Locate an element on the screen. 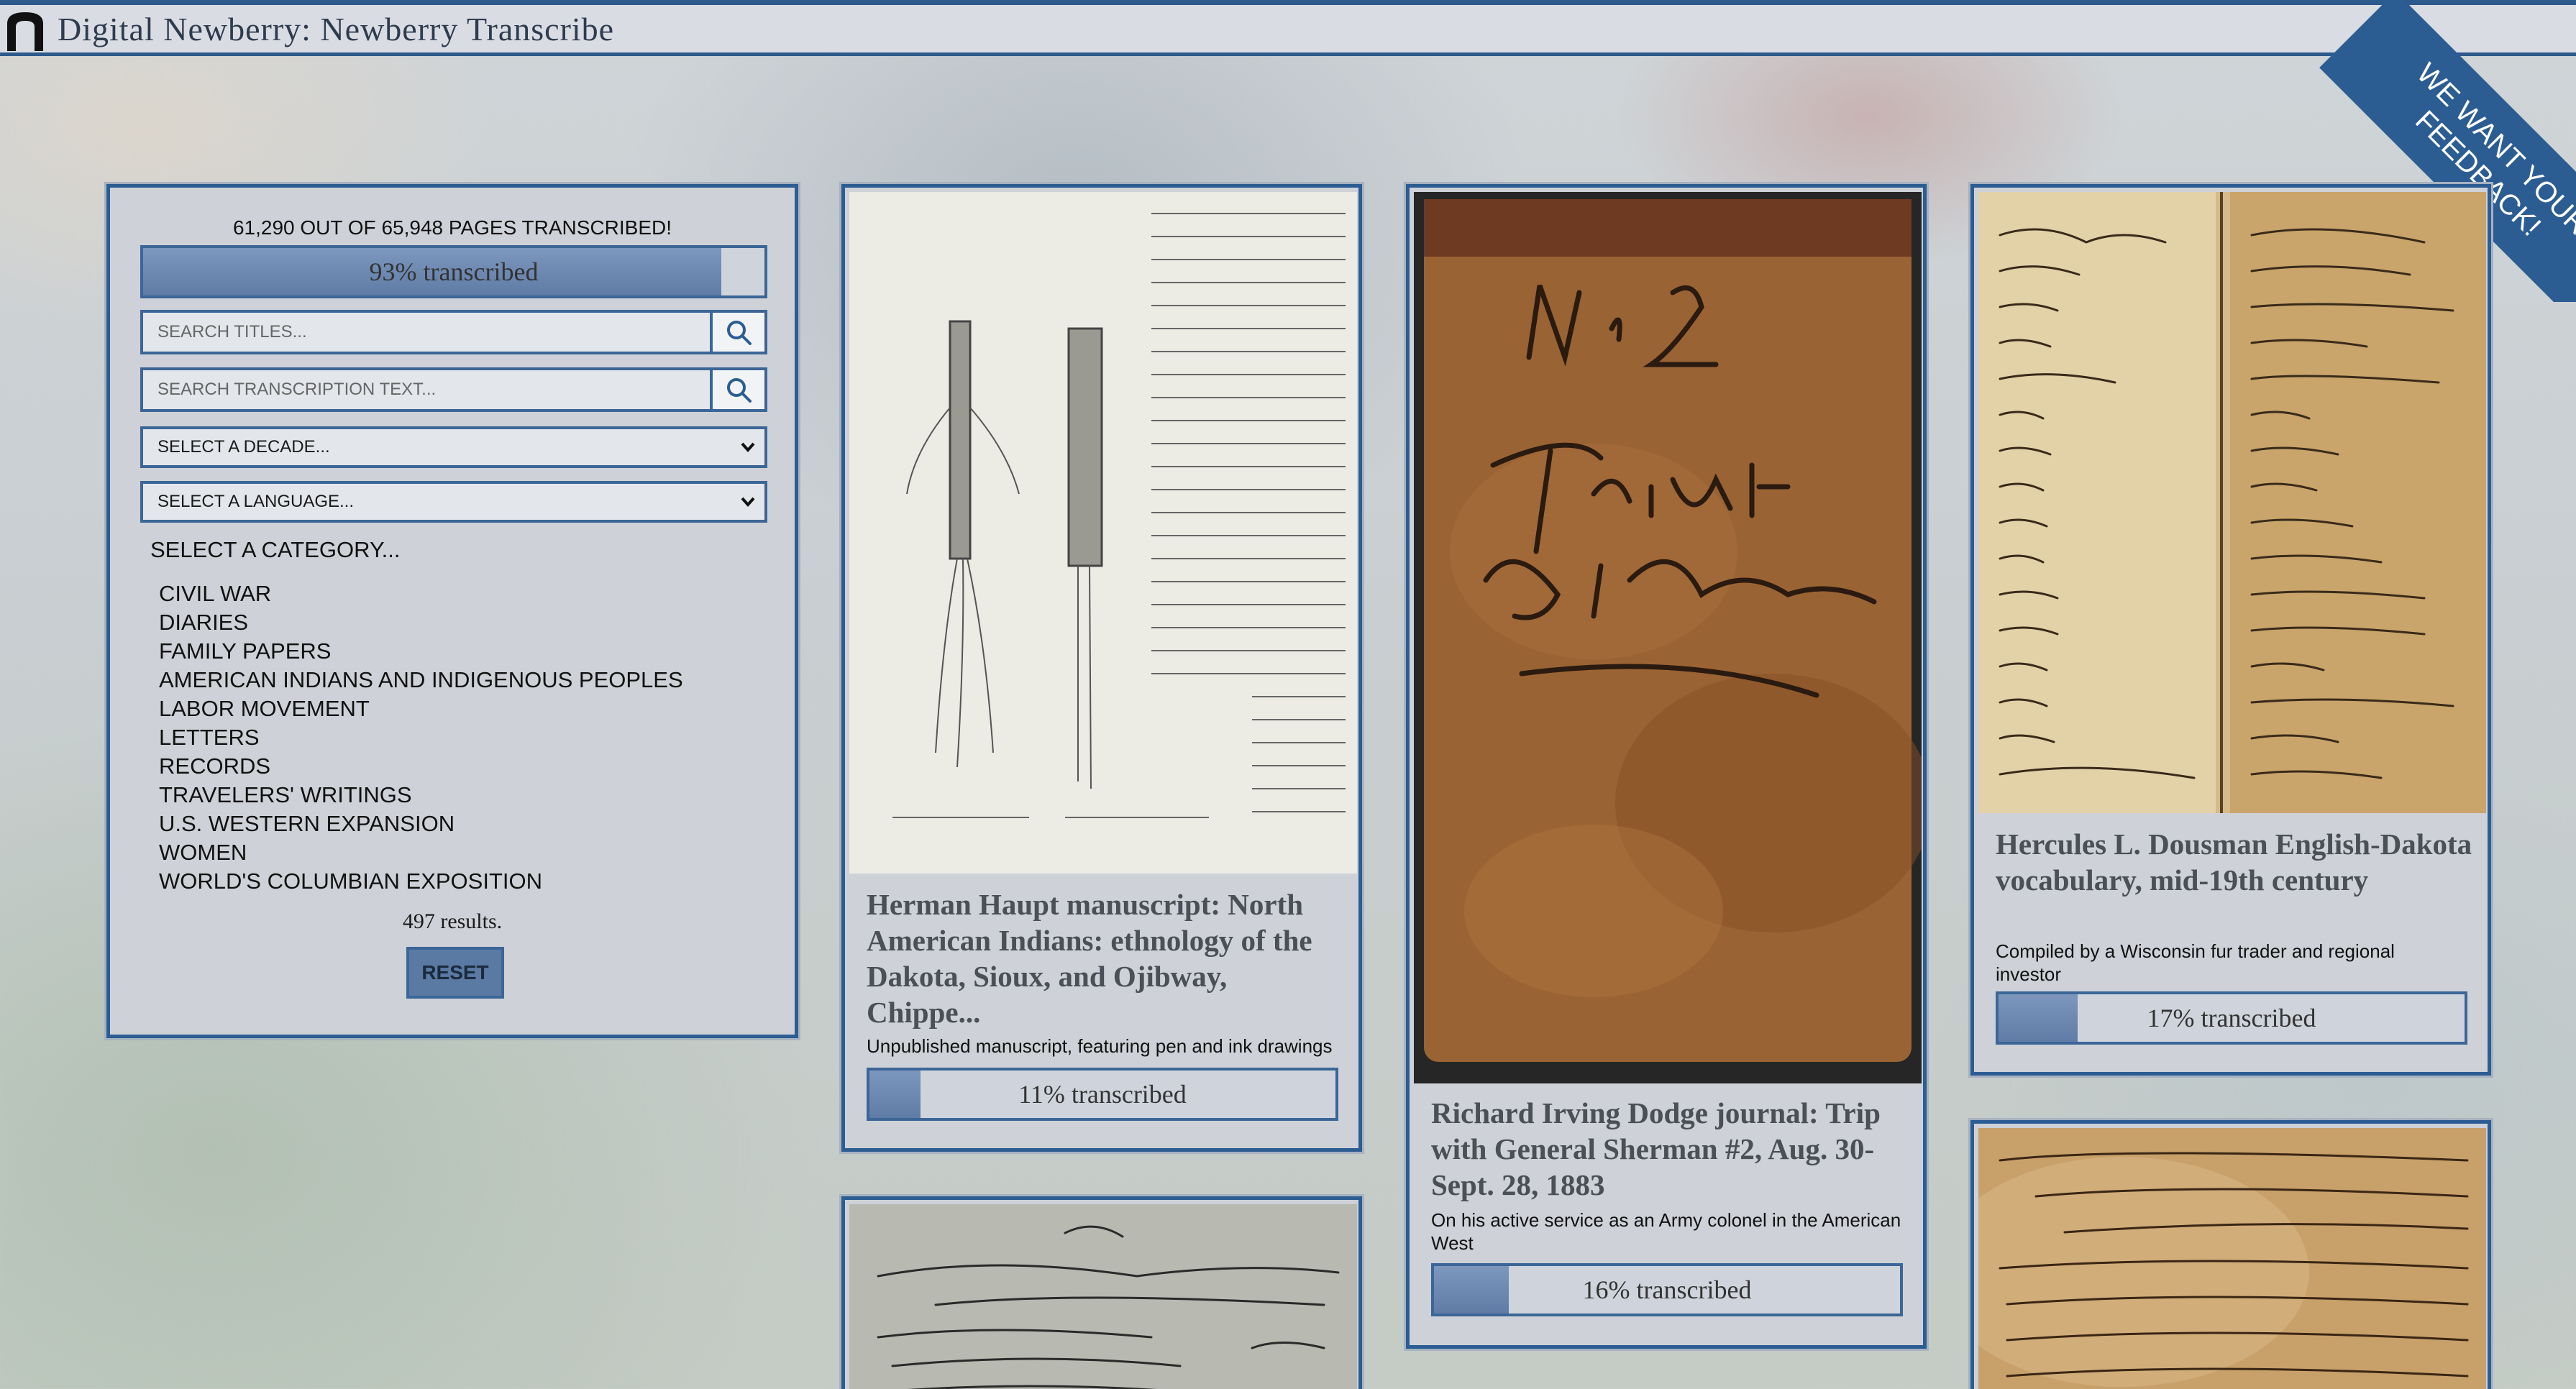 The width and height of the screenshot is (2576, 1389). overall-progress-bar: 93% transcribed is located at coordinates (453, 272).